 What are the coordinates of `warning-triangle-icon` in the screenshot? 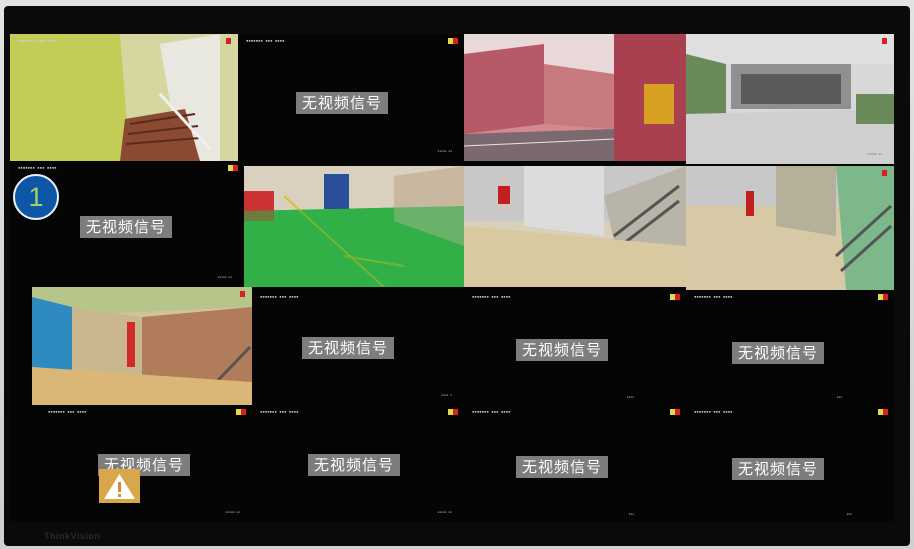 It's located at (119, 486).